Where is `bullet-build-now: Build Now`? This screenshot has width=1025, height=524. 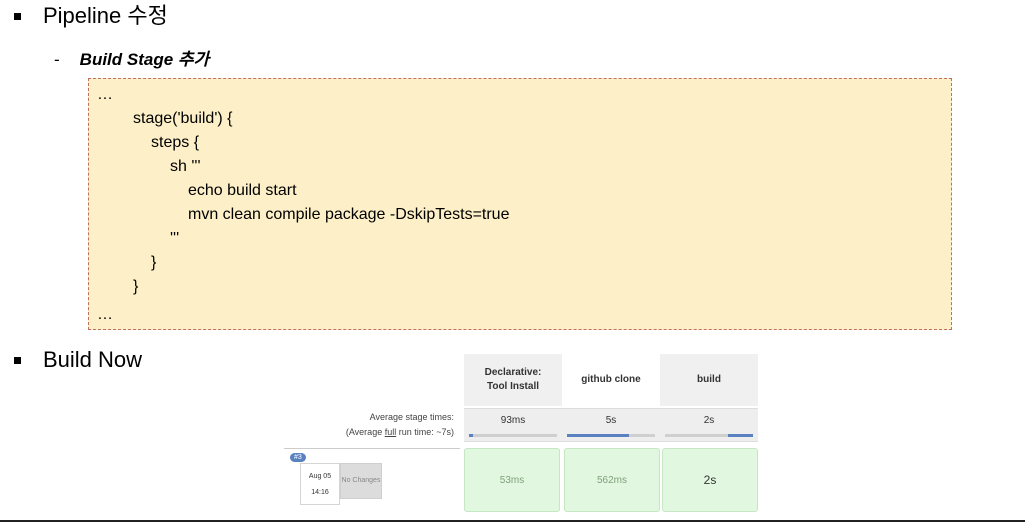 bullet-build-now: Build Now is located at coordinates (78, 360).